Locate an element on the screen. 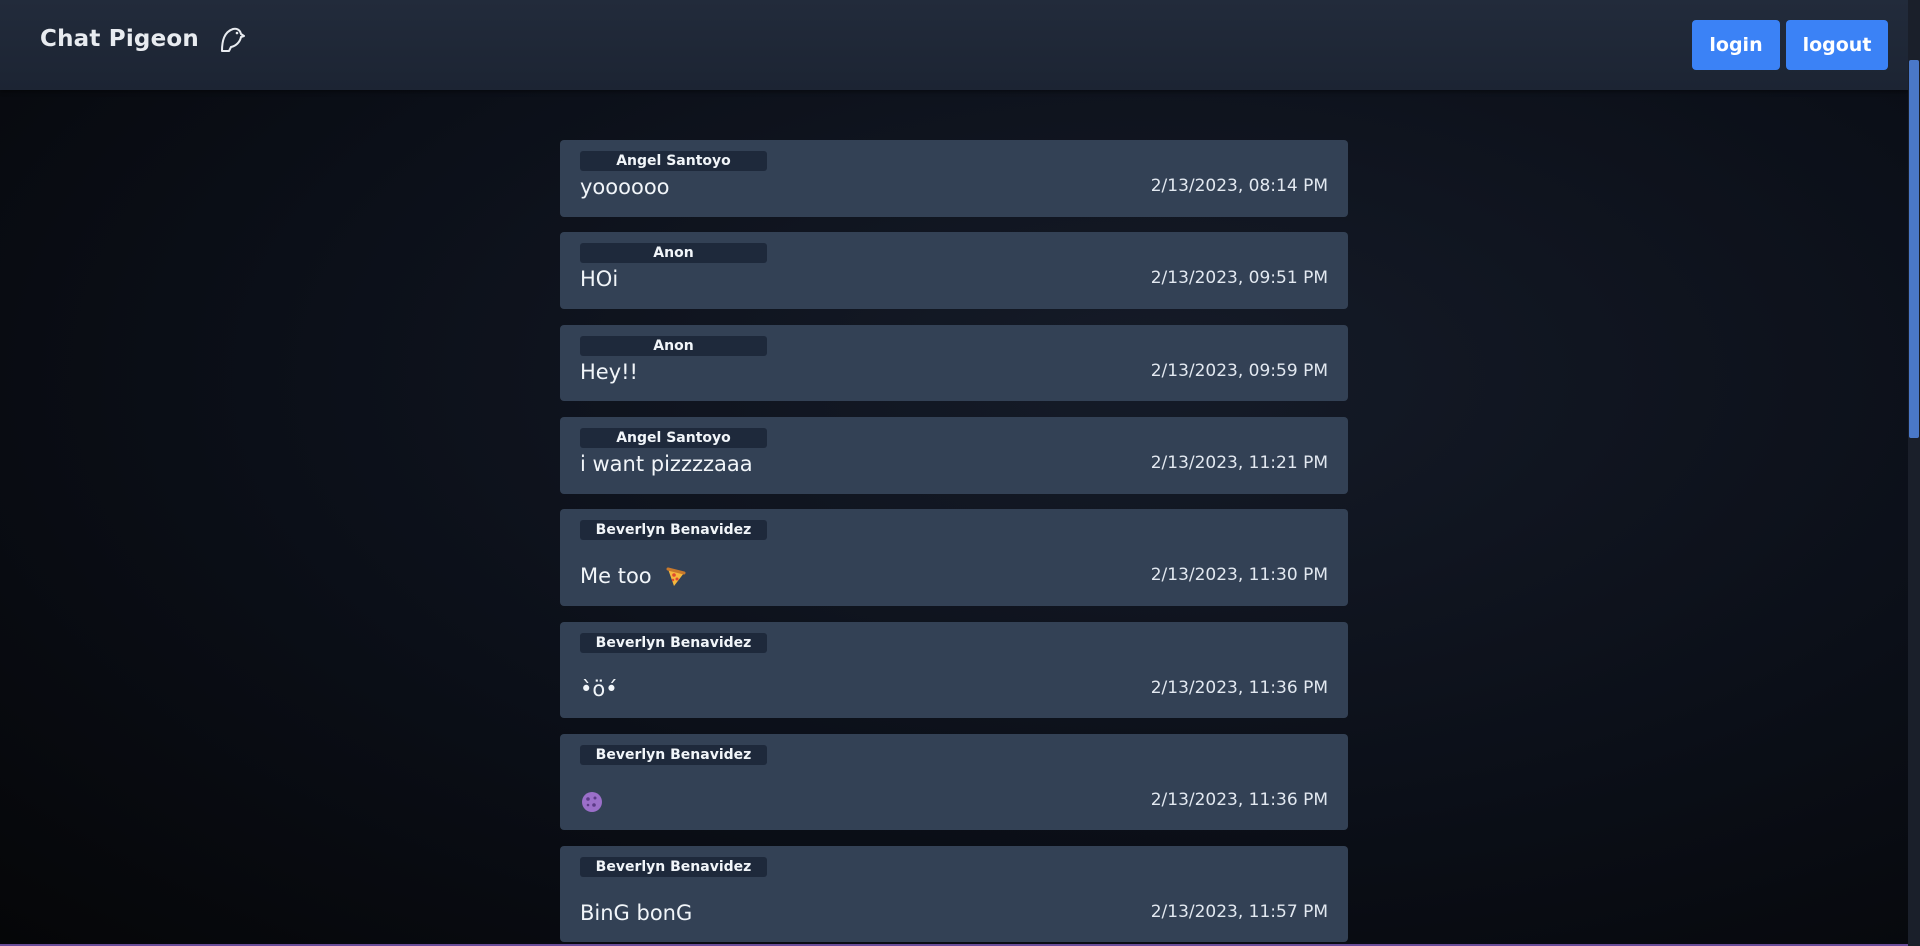 This screenshot has width=1920, height=946. message-text: i want pizzzzaaa is located at coordinates (666, 464).